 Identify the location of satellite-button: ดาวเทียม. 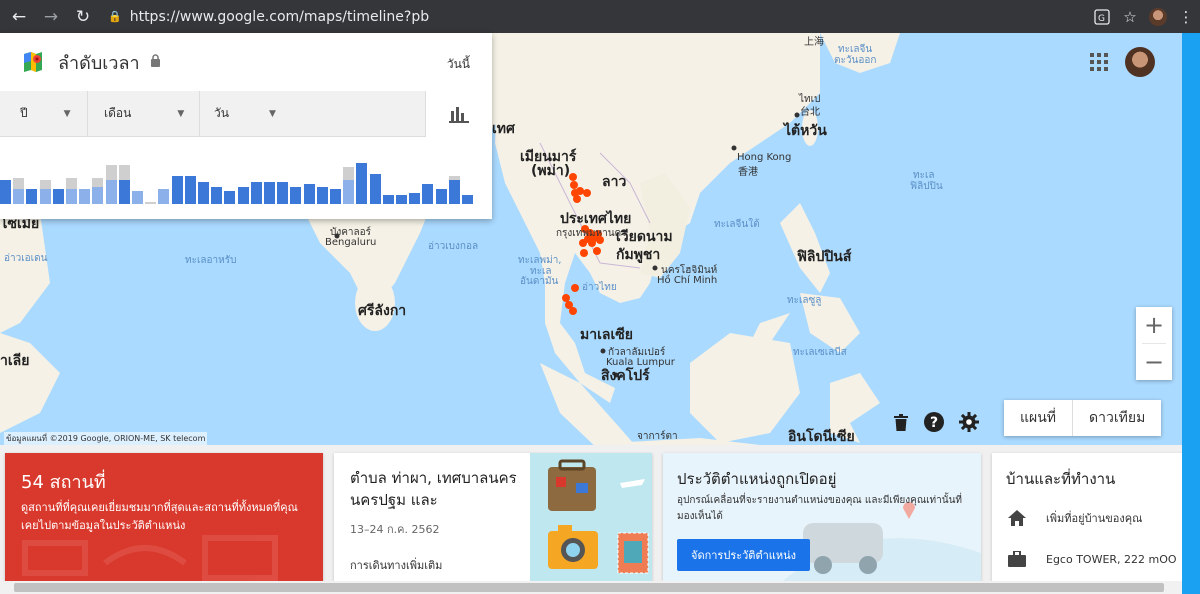
(1116, 418).